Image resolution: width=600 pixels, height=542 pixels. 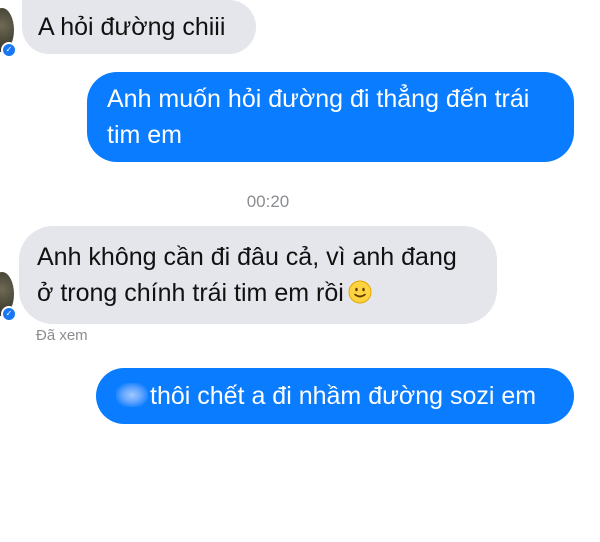 What do you see at coordinates (268, 201) in the screenshot?
I see `message-timestamp: 00:20` at bounding box center [268, 201].